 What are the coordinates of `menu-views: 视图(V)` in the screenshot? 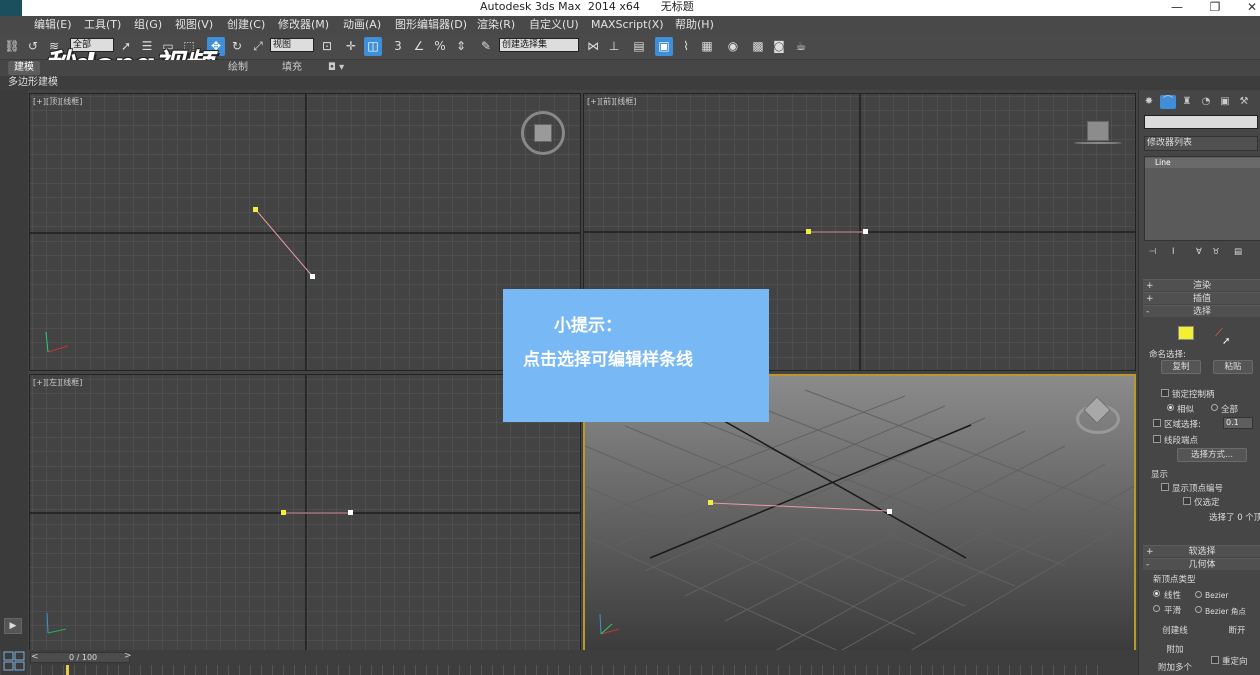 It's located at (194, 25).